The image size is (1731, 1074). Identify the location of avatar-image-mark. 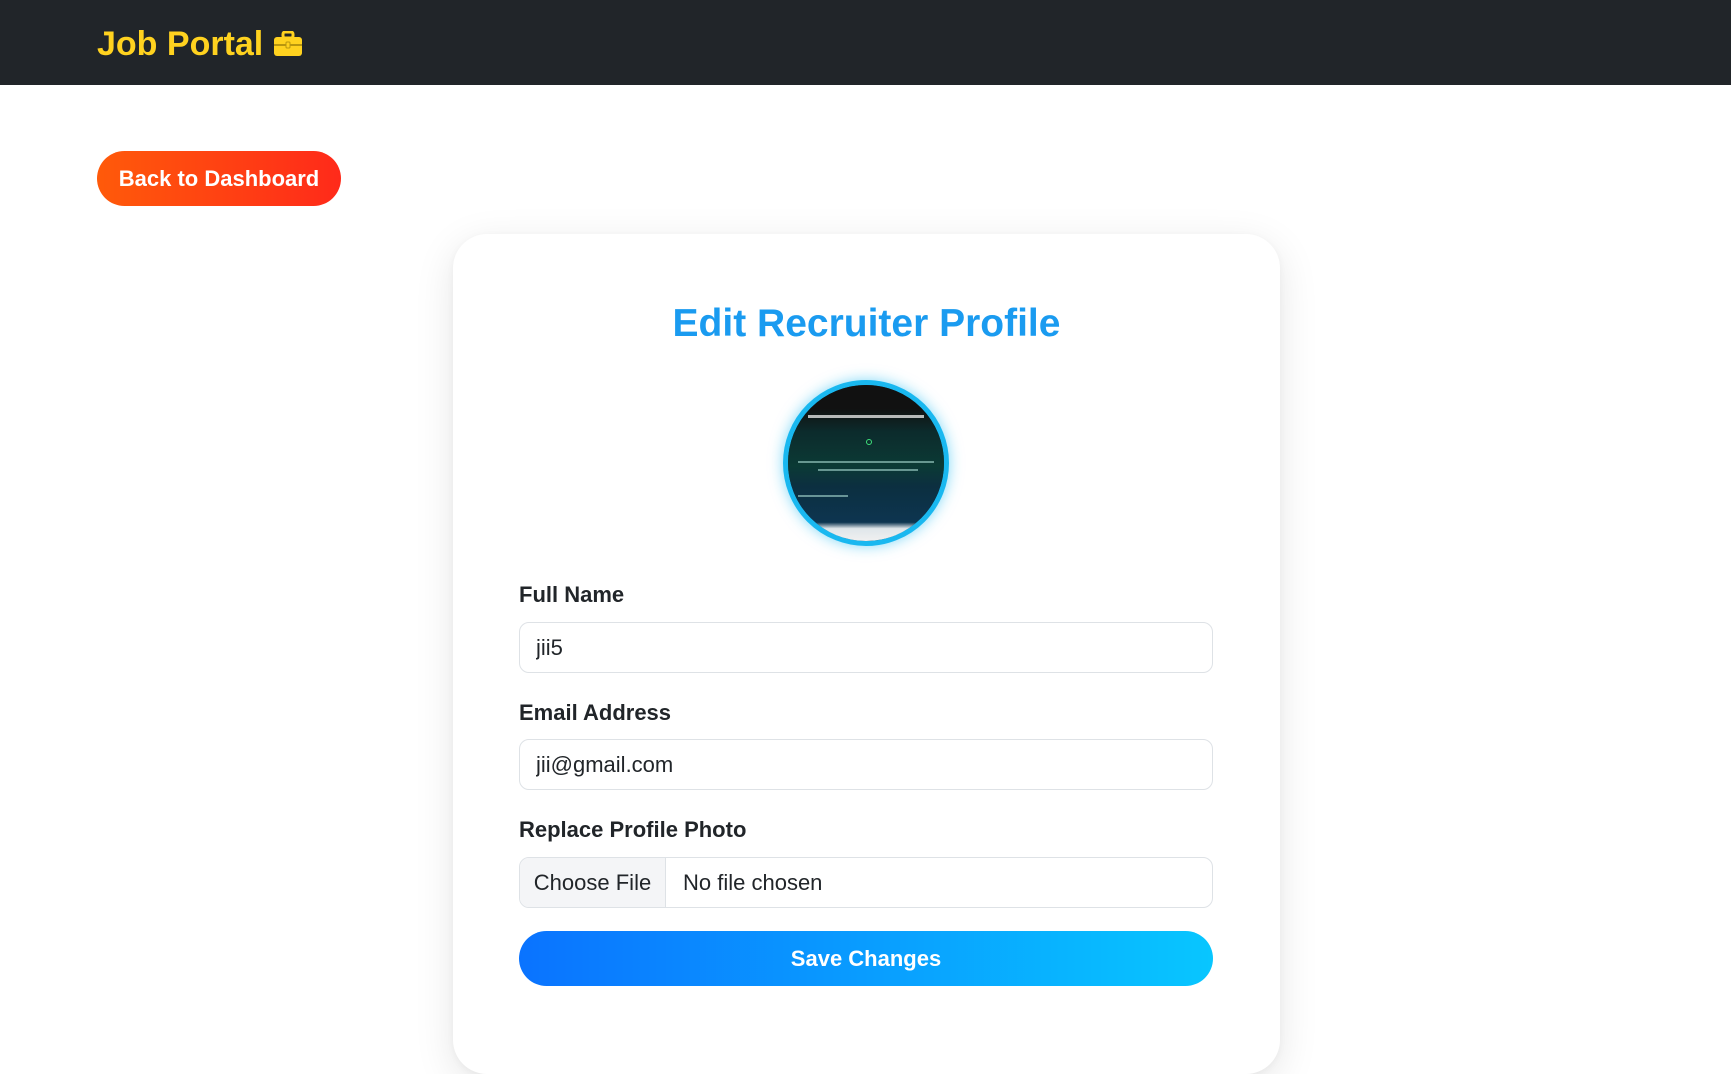
(869, 442).